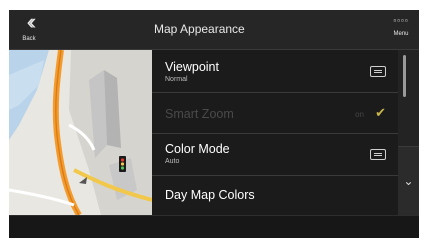 This screenshot has height=244, width=427. What do you see at coordinates (401, 34) in the screenshot?
I see `menu-label: Menu` at bounding box center [401, 34].